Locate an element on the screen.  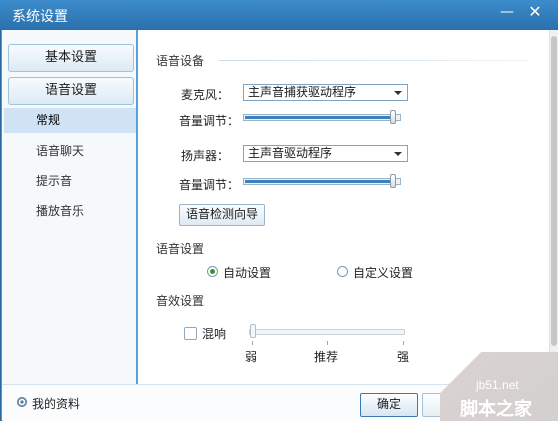
speaker-volume-thumb is located at coordinates (393, 181).